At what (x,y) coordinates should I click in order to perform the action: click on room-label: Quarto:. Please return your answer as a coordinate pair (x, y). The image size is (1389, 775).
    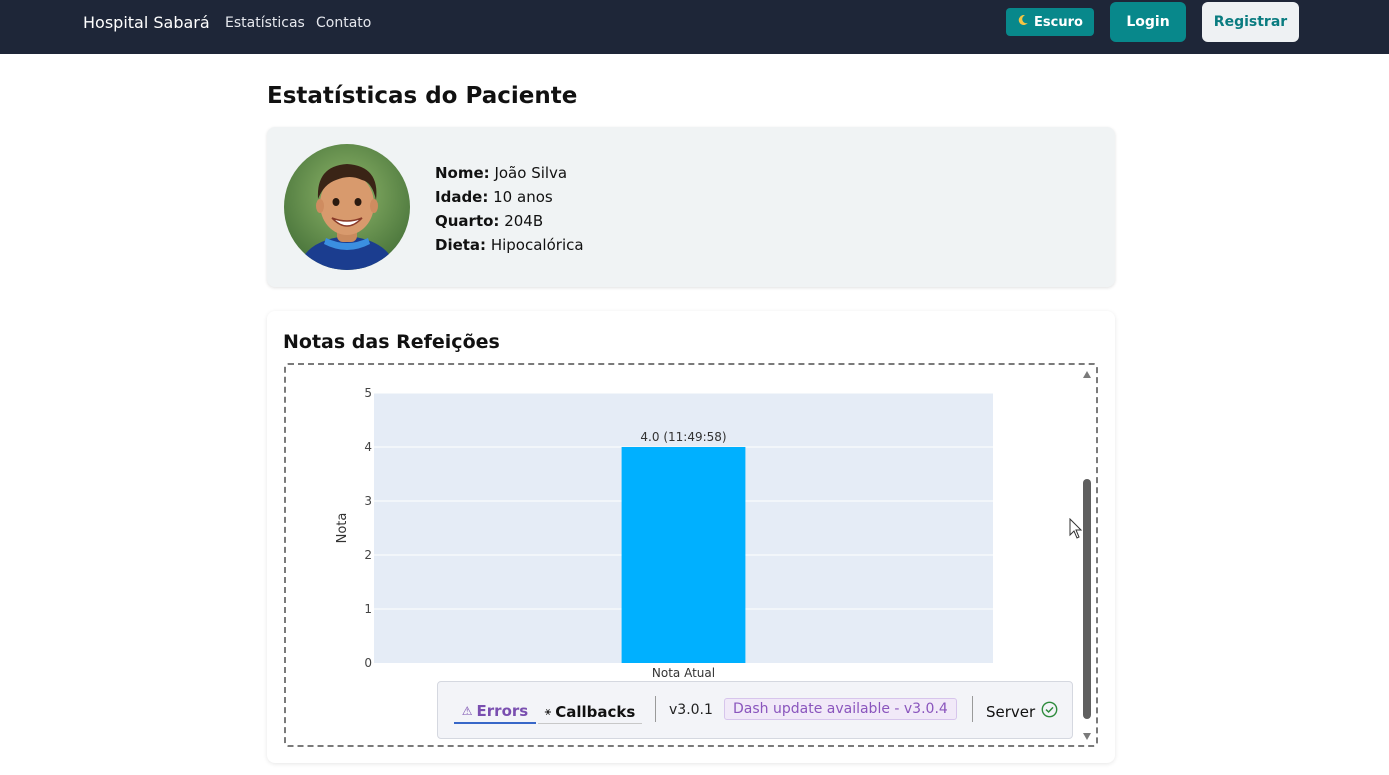
    Looking at the image, I should click on (467, 221).